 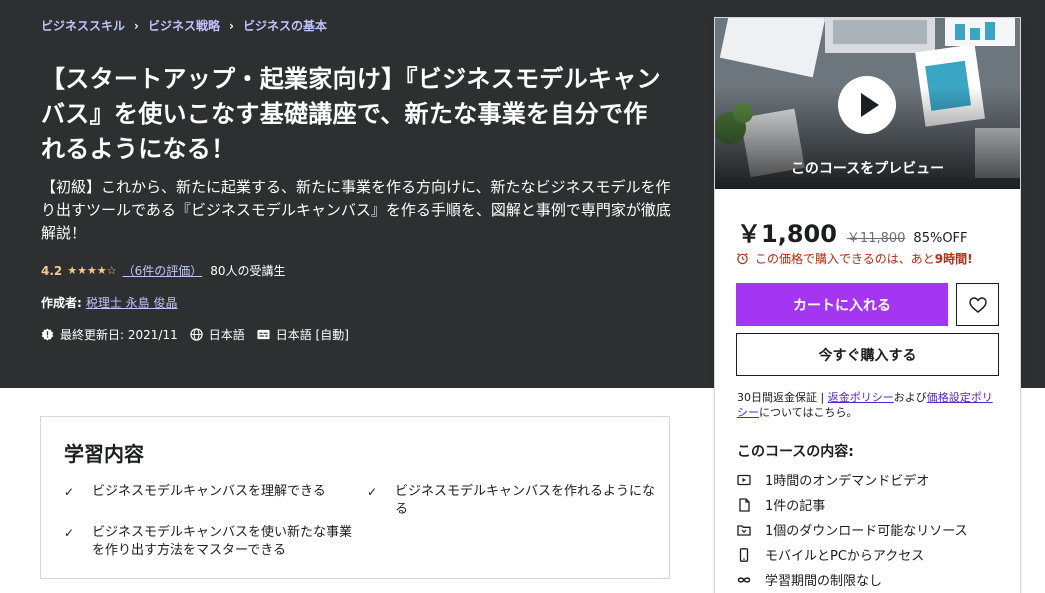 What do you see at coordinates (744, 479) in the screenshot?
I see `video-icon` at bounding box center [744, 479].